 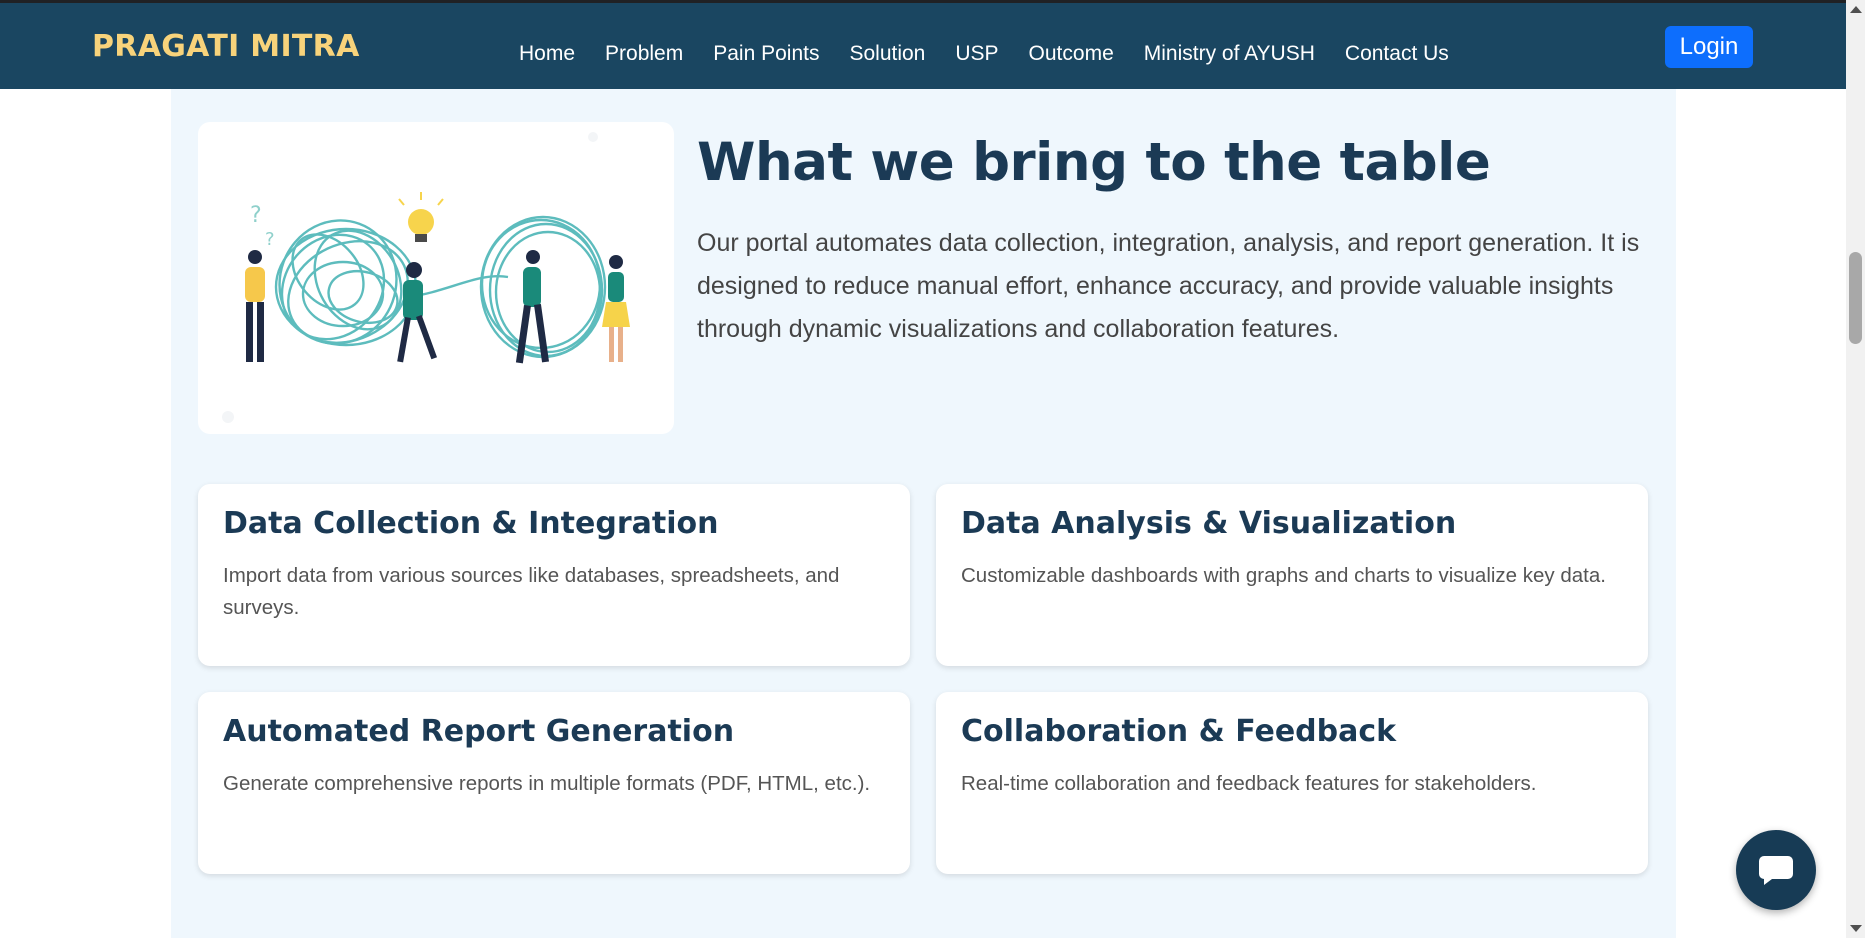 I want to click on scroll-down-arrow-icon, so click(x=1856, y=928).